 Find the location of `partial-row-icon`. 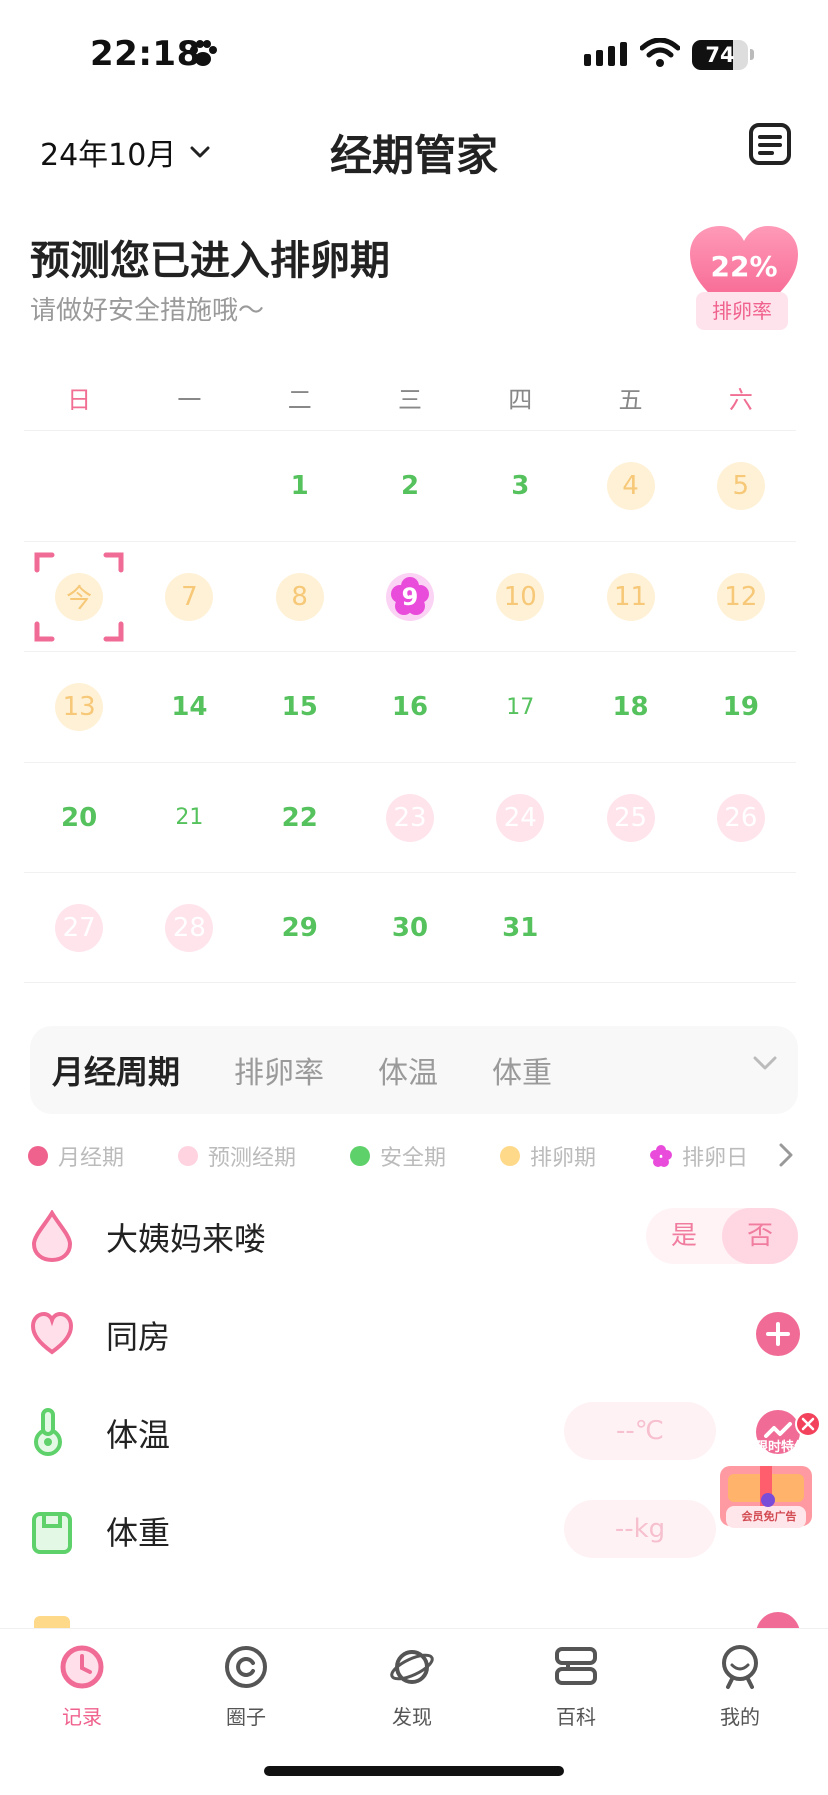

partial-row-icon is located at coordinates (52, 1622).